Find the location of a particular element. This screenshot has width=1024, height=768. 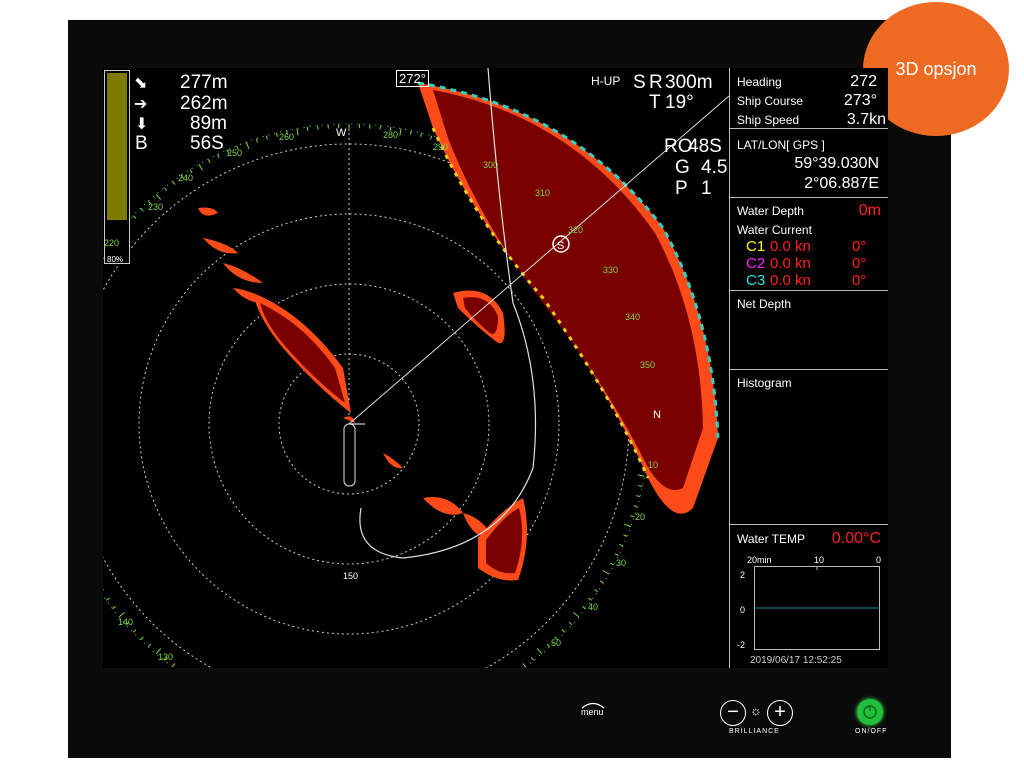

bearing-label-b: B is located at coordinates (141, 143).